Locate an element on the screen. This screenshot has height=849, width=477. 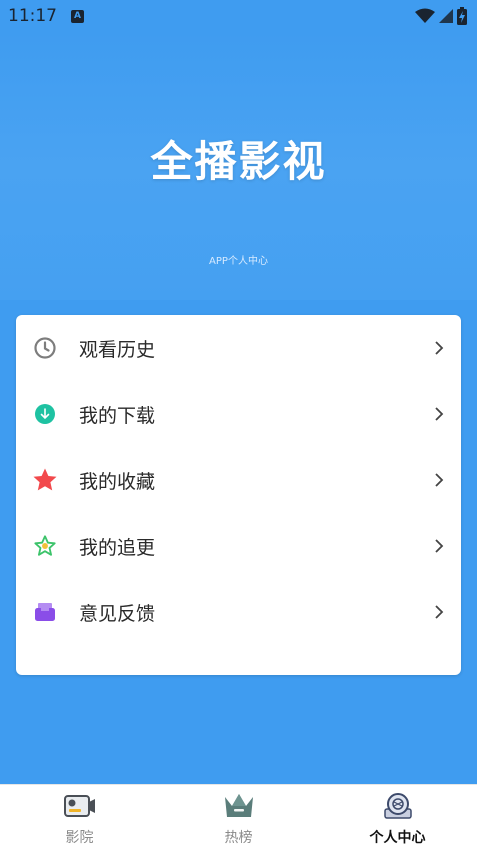
menu-item-downloads: 我的下载 is located at coordinates (238, 414).